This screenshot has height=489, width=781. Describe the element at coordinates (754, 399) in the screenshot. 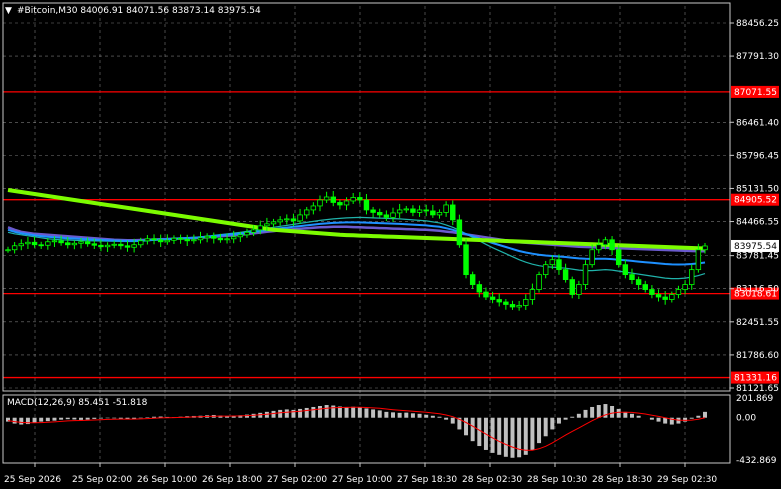

I see `macd-y-tick-label: 201.869` at that location.